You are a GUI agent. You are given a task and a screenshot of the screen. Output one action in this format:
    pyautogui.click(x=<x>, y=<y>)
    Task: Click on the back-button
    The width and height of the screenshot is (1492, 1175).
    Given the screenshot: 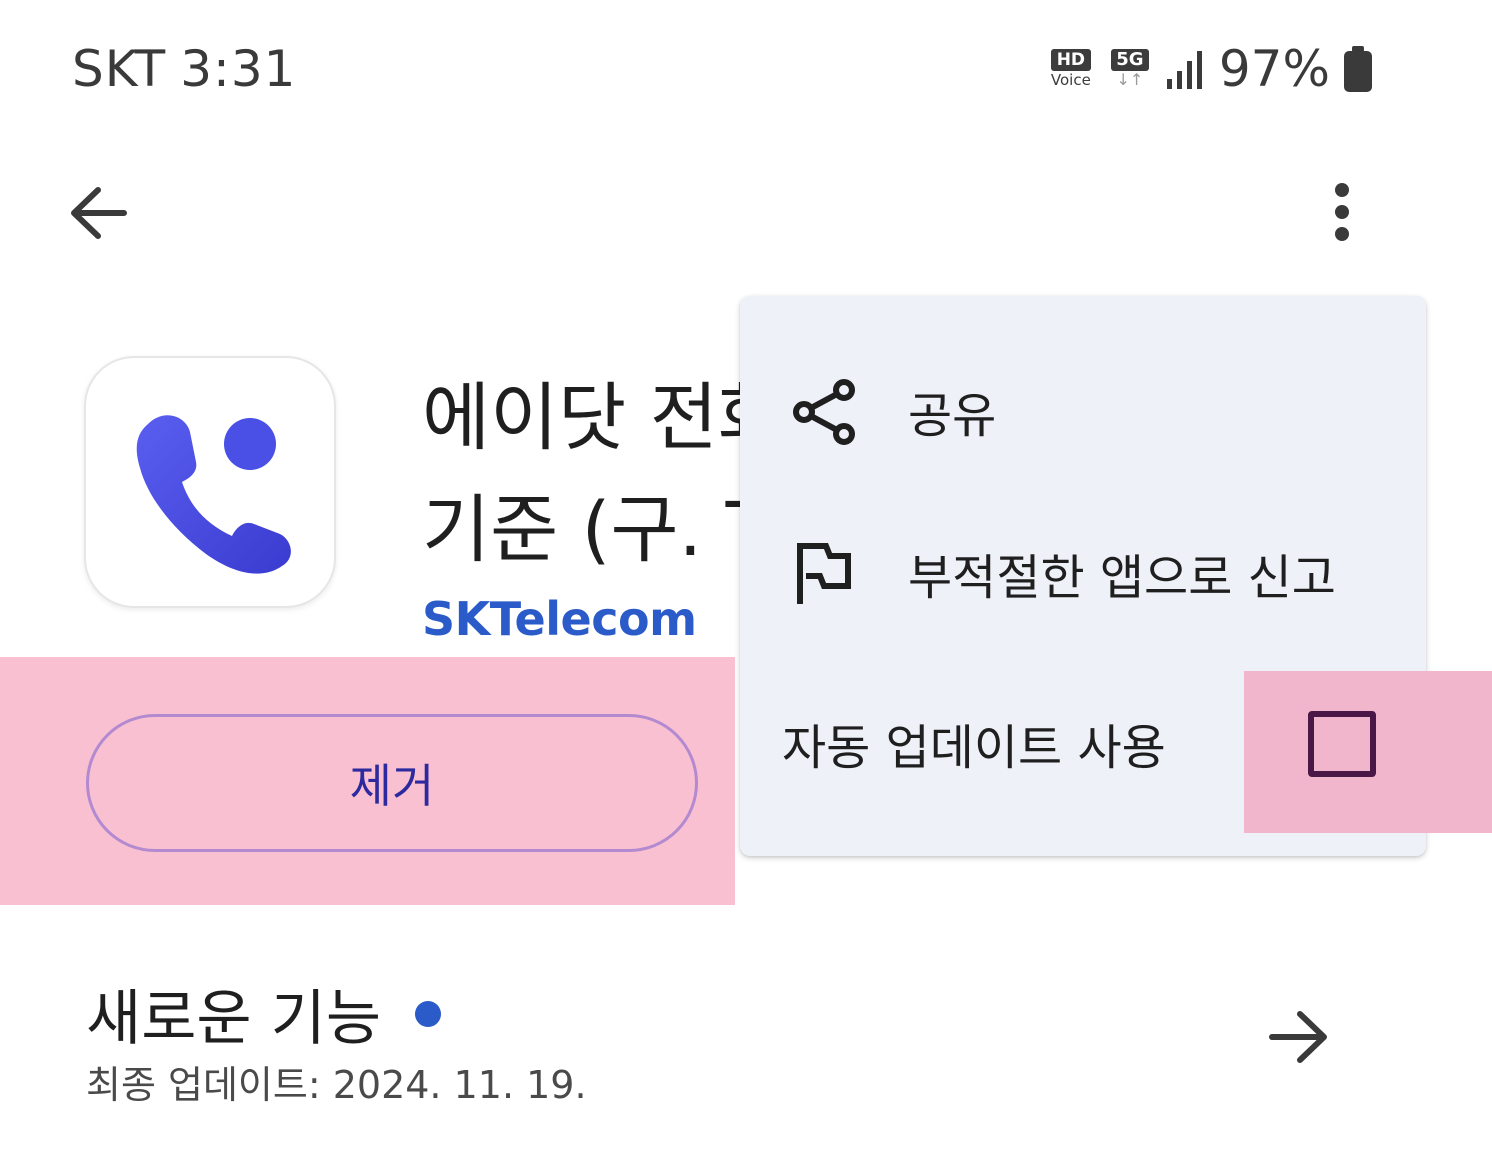 What is the action you would take?
    pyautogui.click(x=99, y=213)
    